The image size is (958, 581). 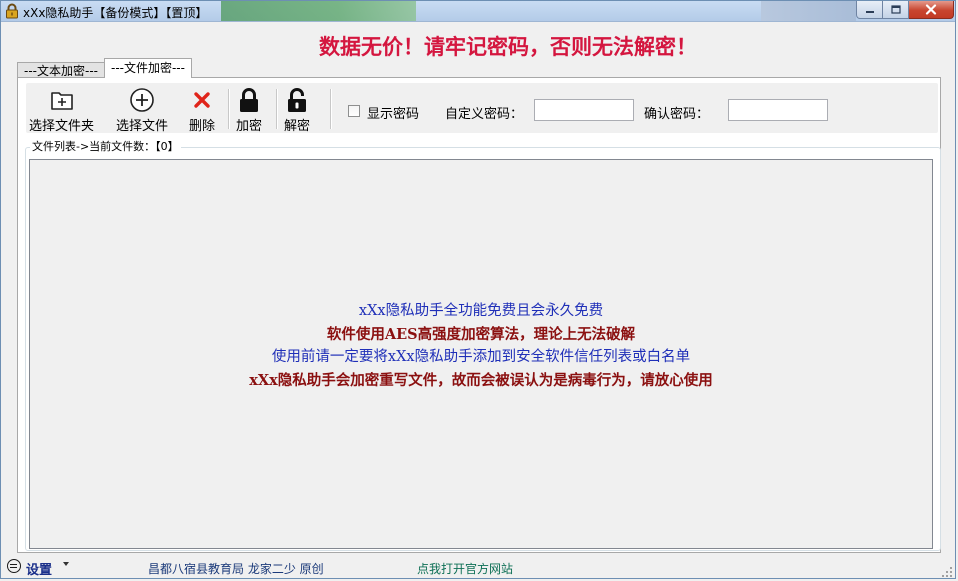 I want to click on lock-icon, so click(x=12, y=11).